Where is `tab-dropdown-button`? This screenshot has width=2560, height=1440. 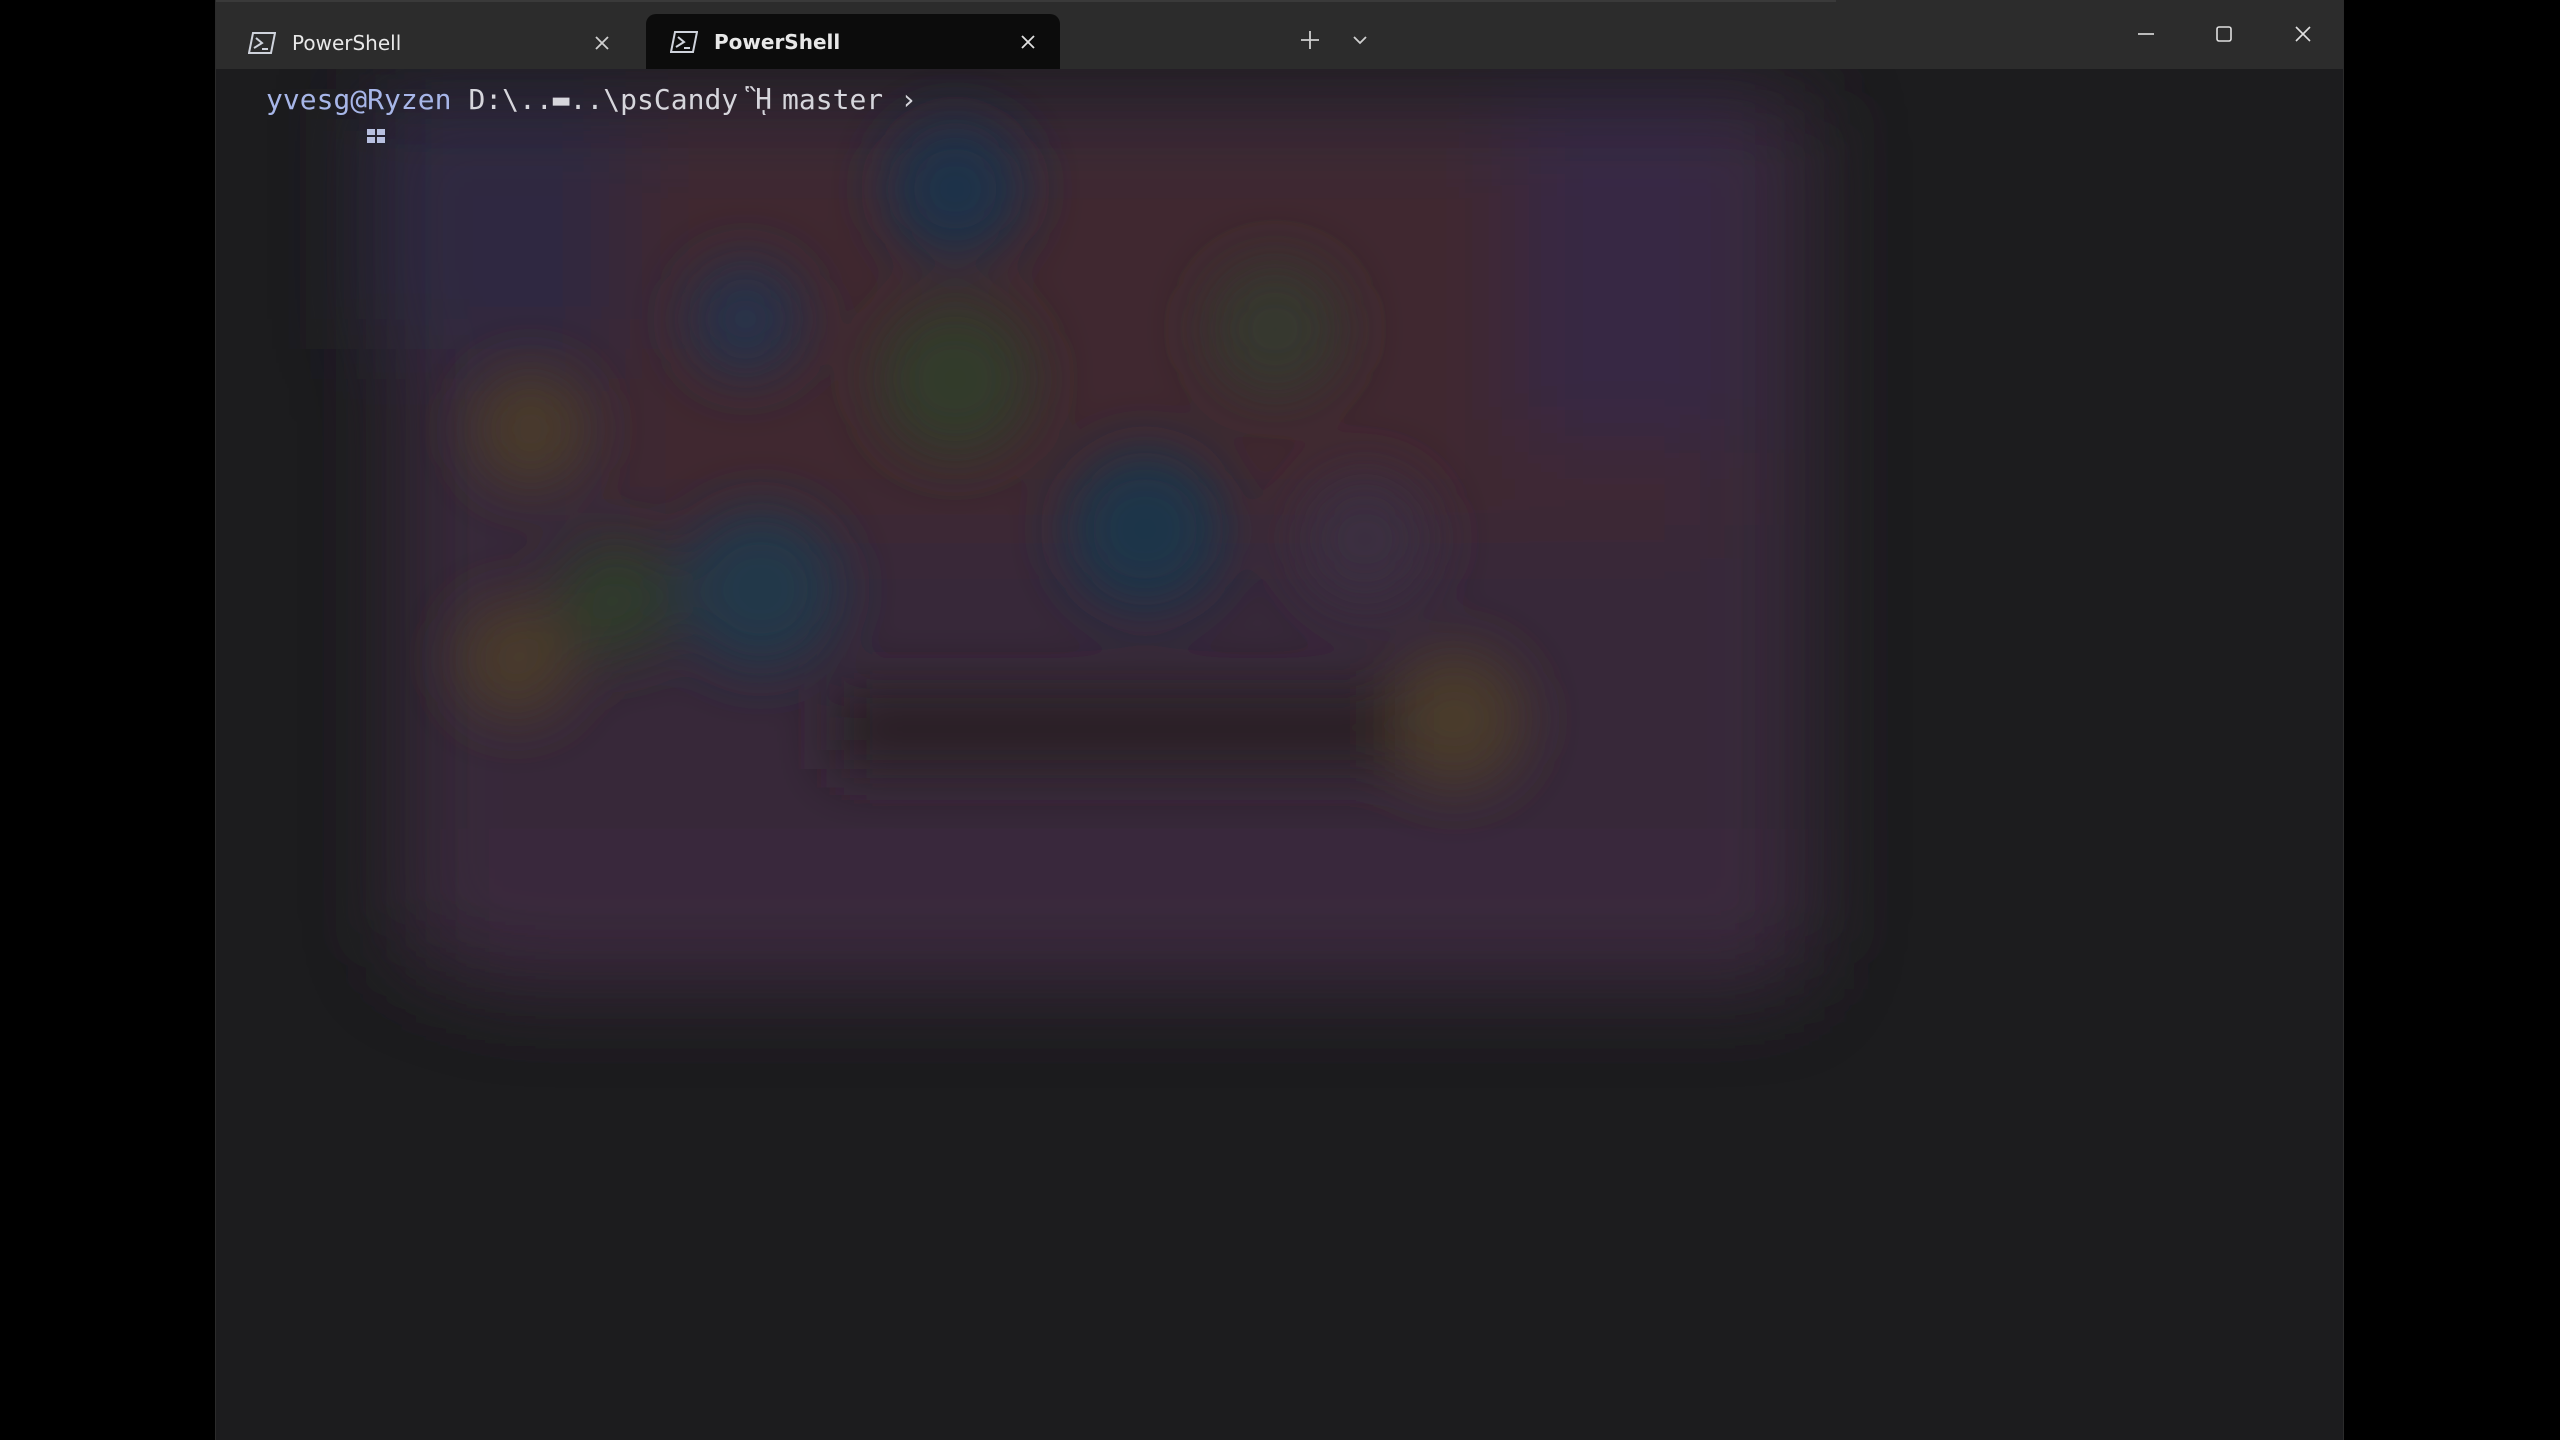
tab-dropdown-button is located at coordinates (1360, 40).